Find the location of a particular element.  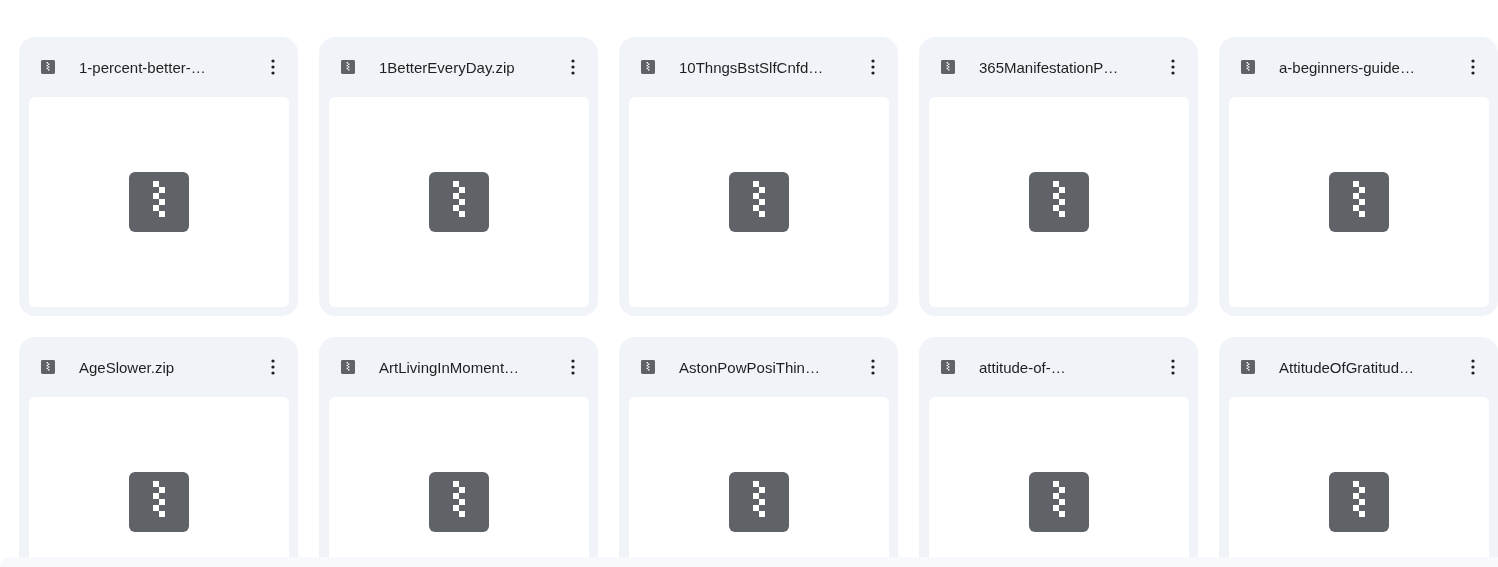

file-name: AgeSlower.zip is located at coordinates (127, 367).